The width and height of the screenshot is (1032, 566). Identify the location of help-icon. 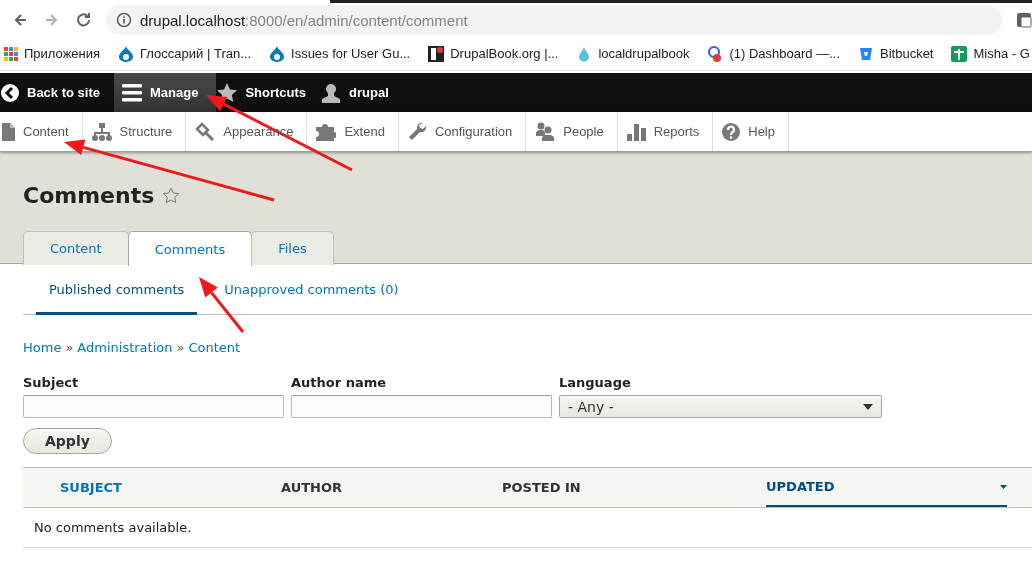
(731, 131).